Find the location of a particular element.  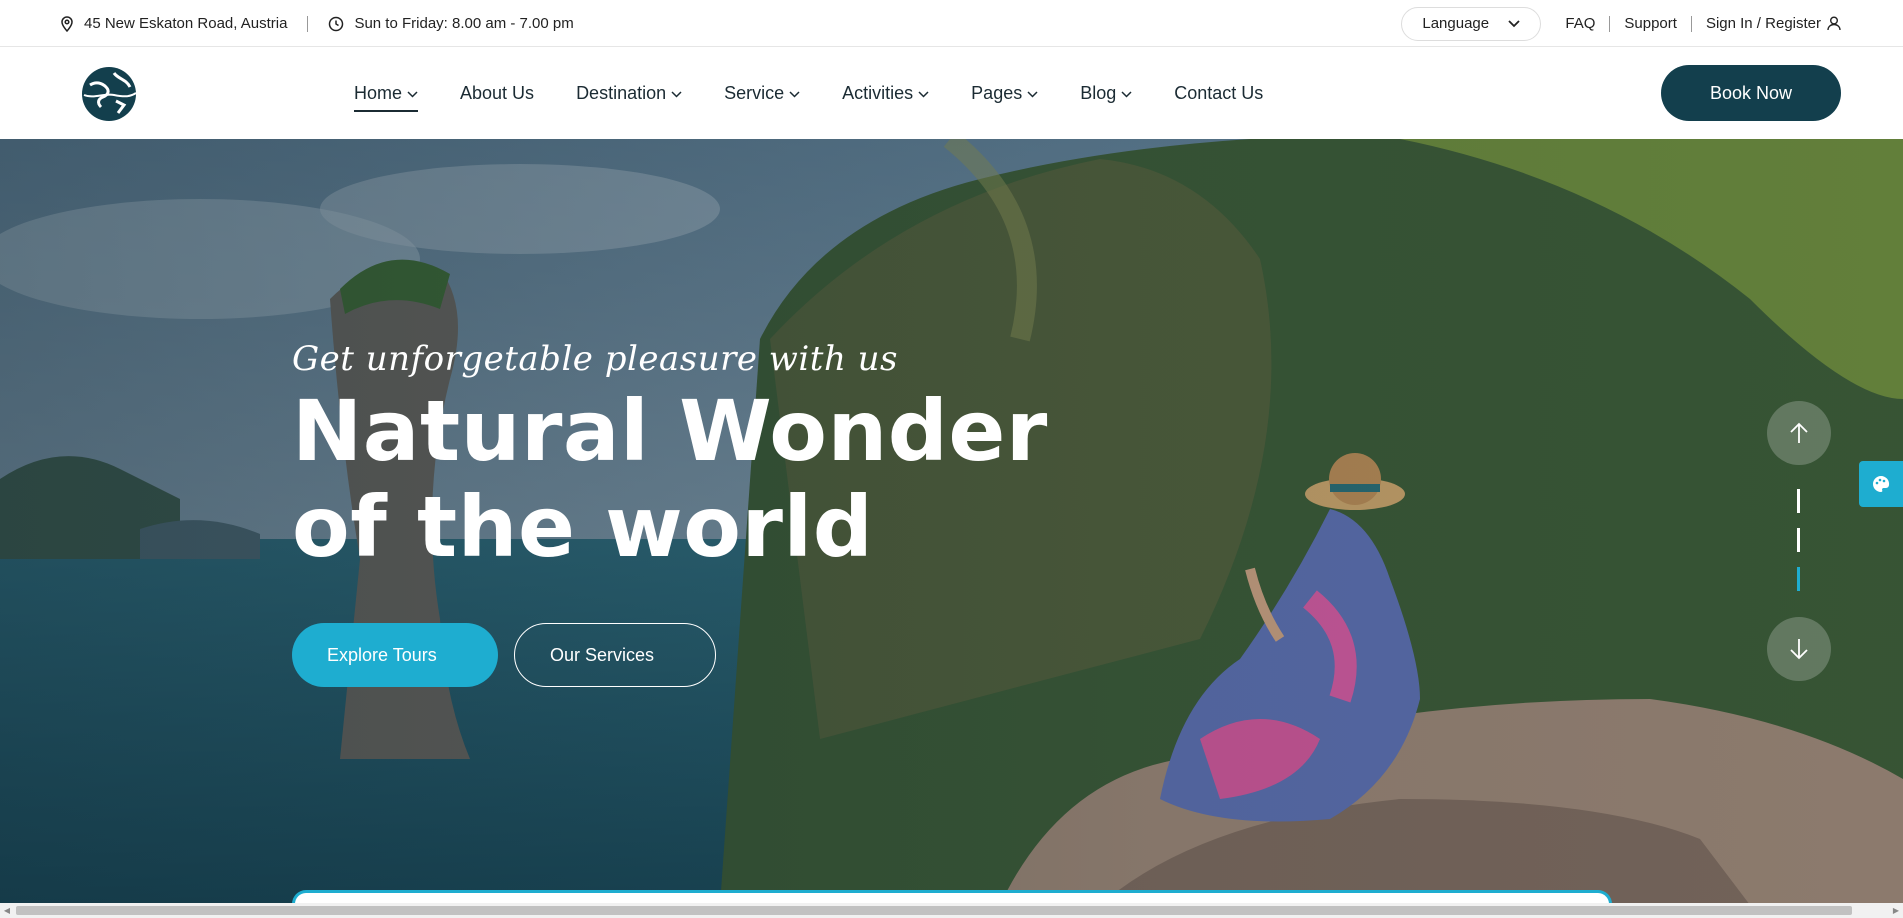

nav-item-pages: Pages is located at coordinates (1004, 93).